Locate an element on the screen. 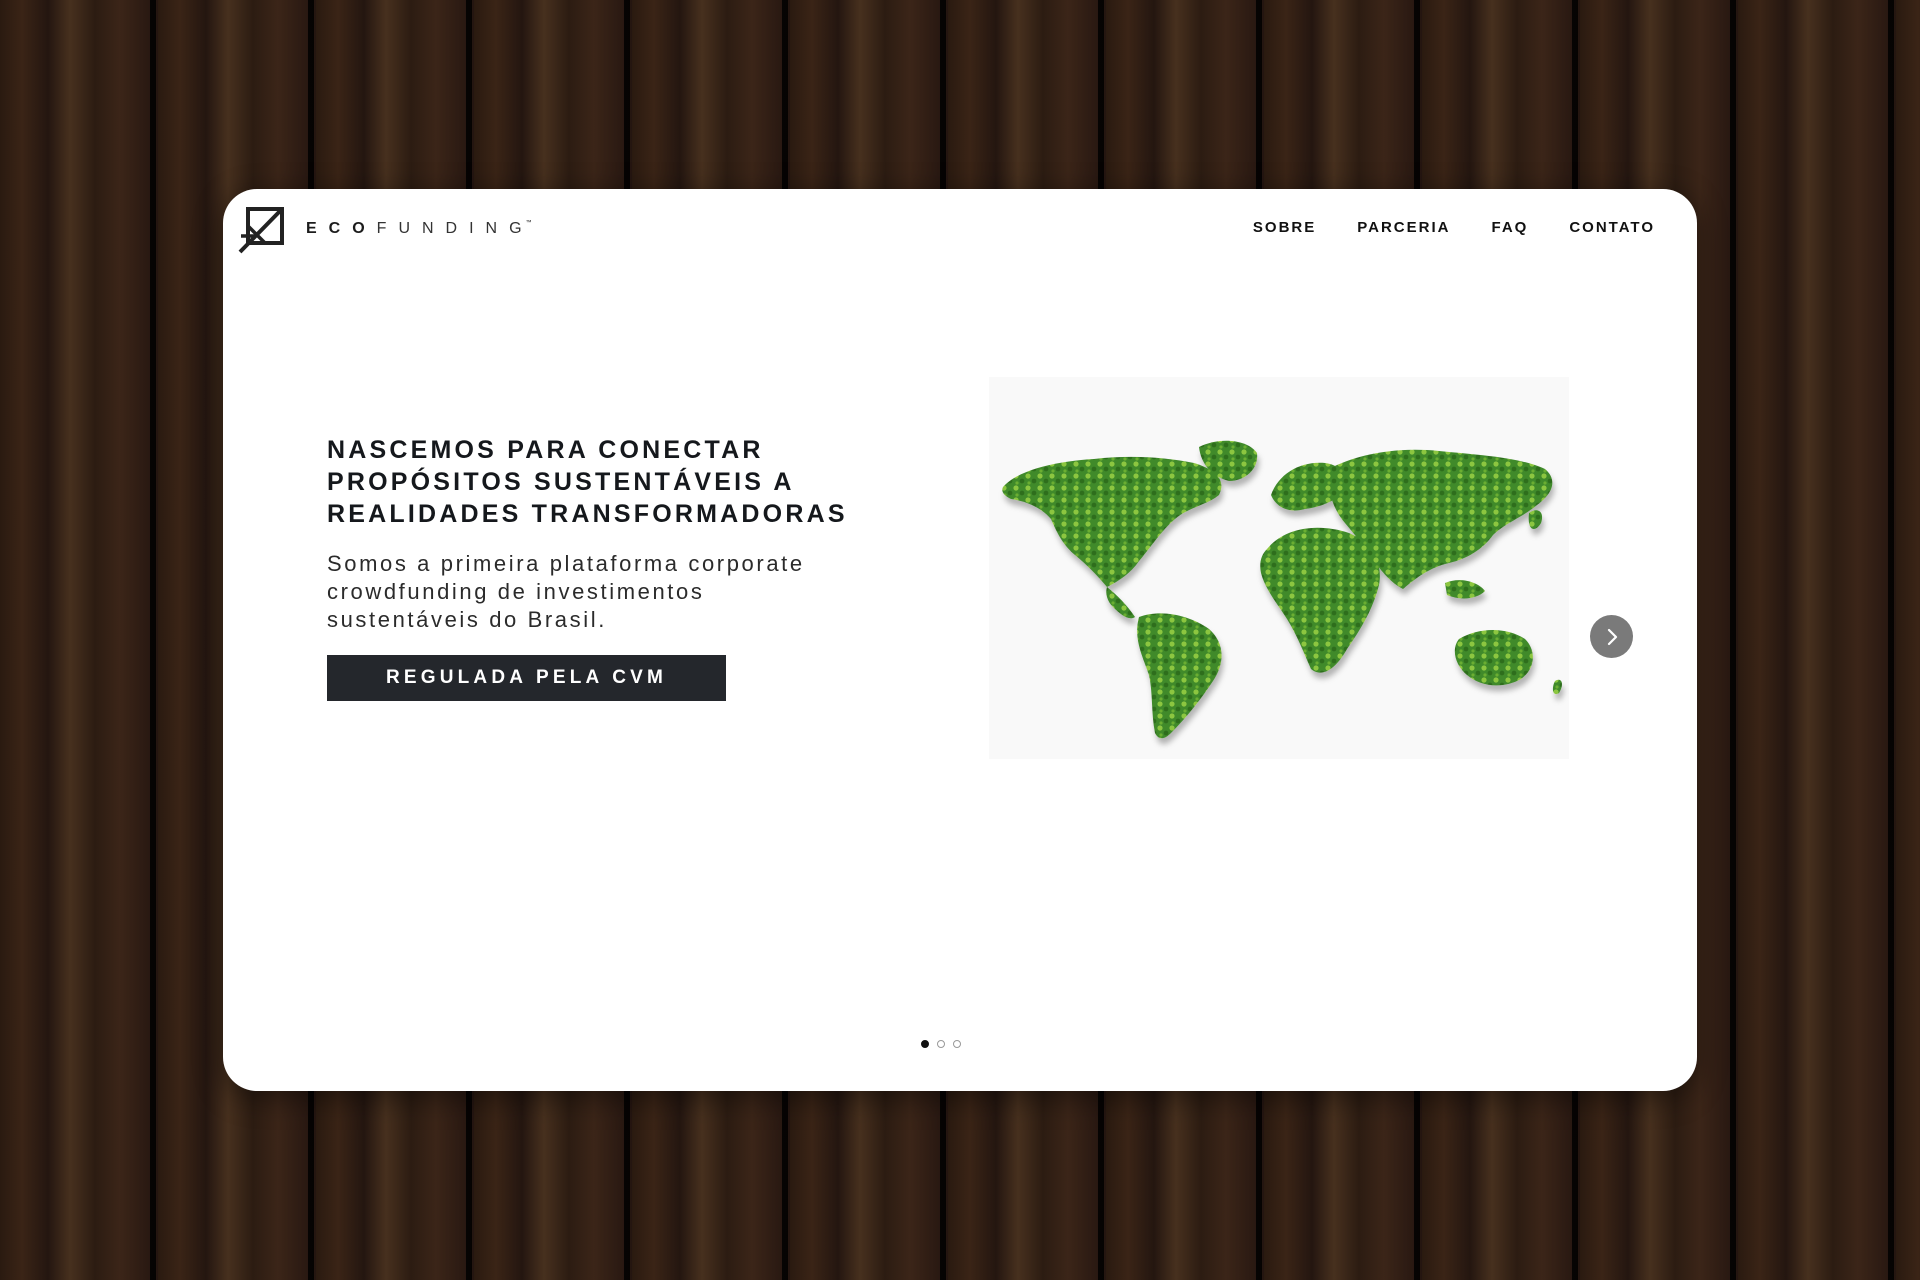 The image size is (1920, 1280). headline-line: REALIDADES TRANSFORMADORAS is located at coordinates (587, 514).